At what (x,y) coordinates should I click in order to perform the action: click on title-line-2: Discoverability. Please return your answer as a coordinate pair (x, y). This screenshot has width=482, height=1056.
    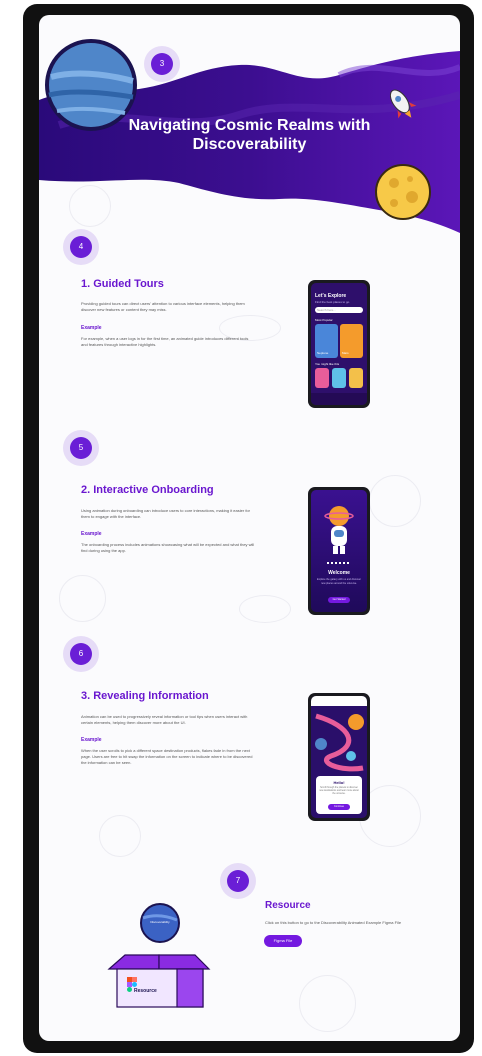
    Looking at the image, I should click on (249, 144).